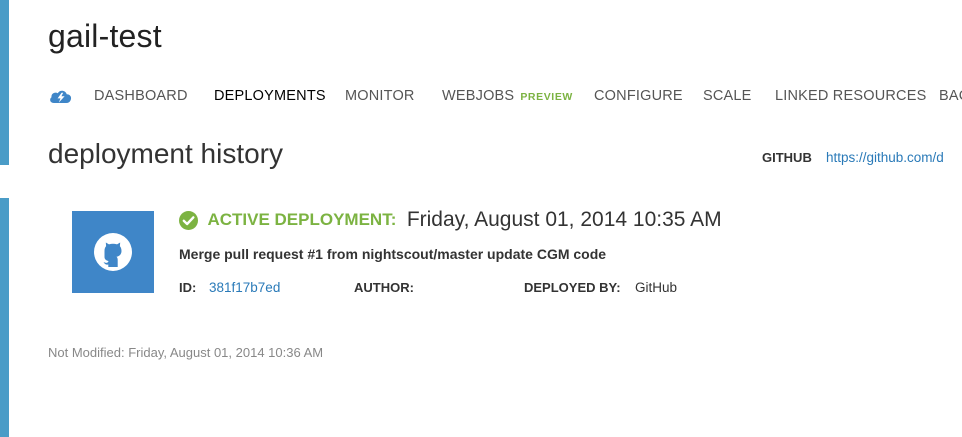 The width and height of the screenshot is (962, 437). I want to click on tab-dashboard: DASHBOARD, so click(141, 96).